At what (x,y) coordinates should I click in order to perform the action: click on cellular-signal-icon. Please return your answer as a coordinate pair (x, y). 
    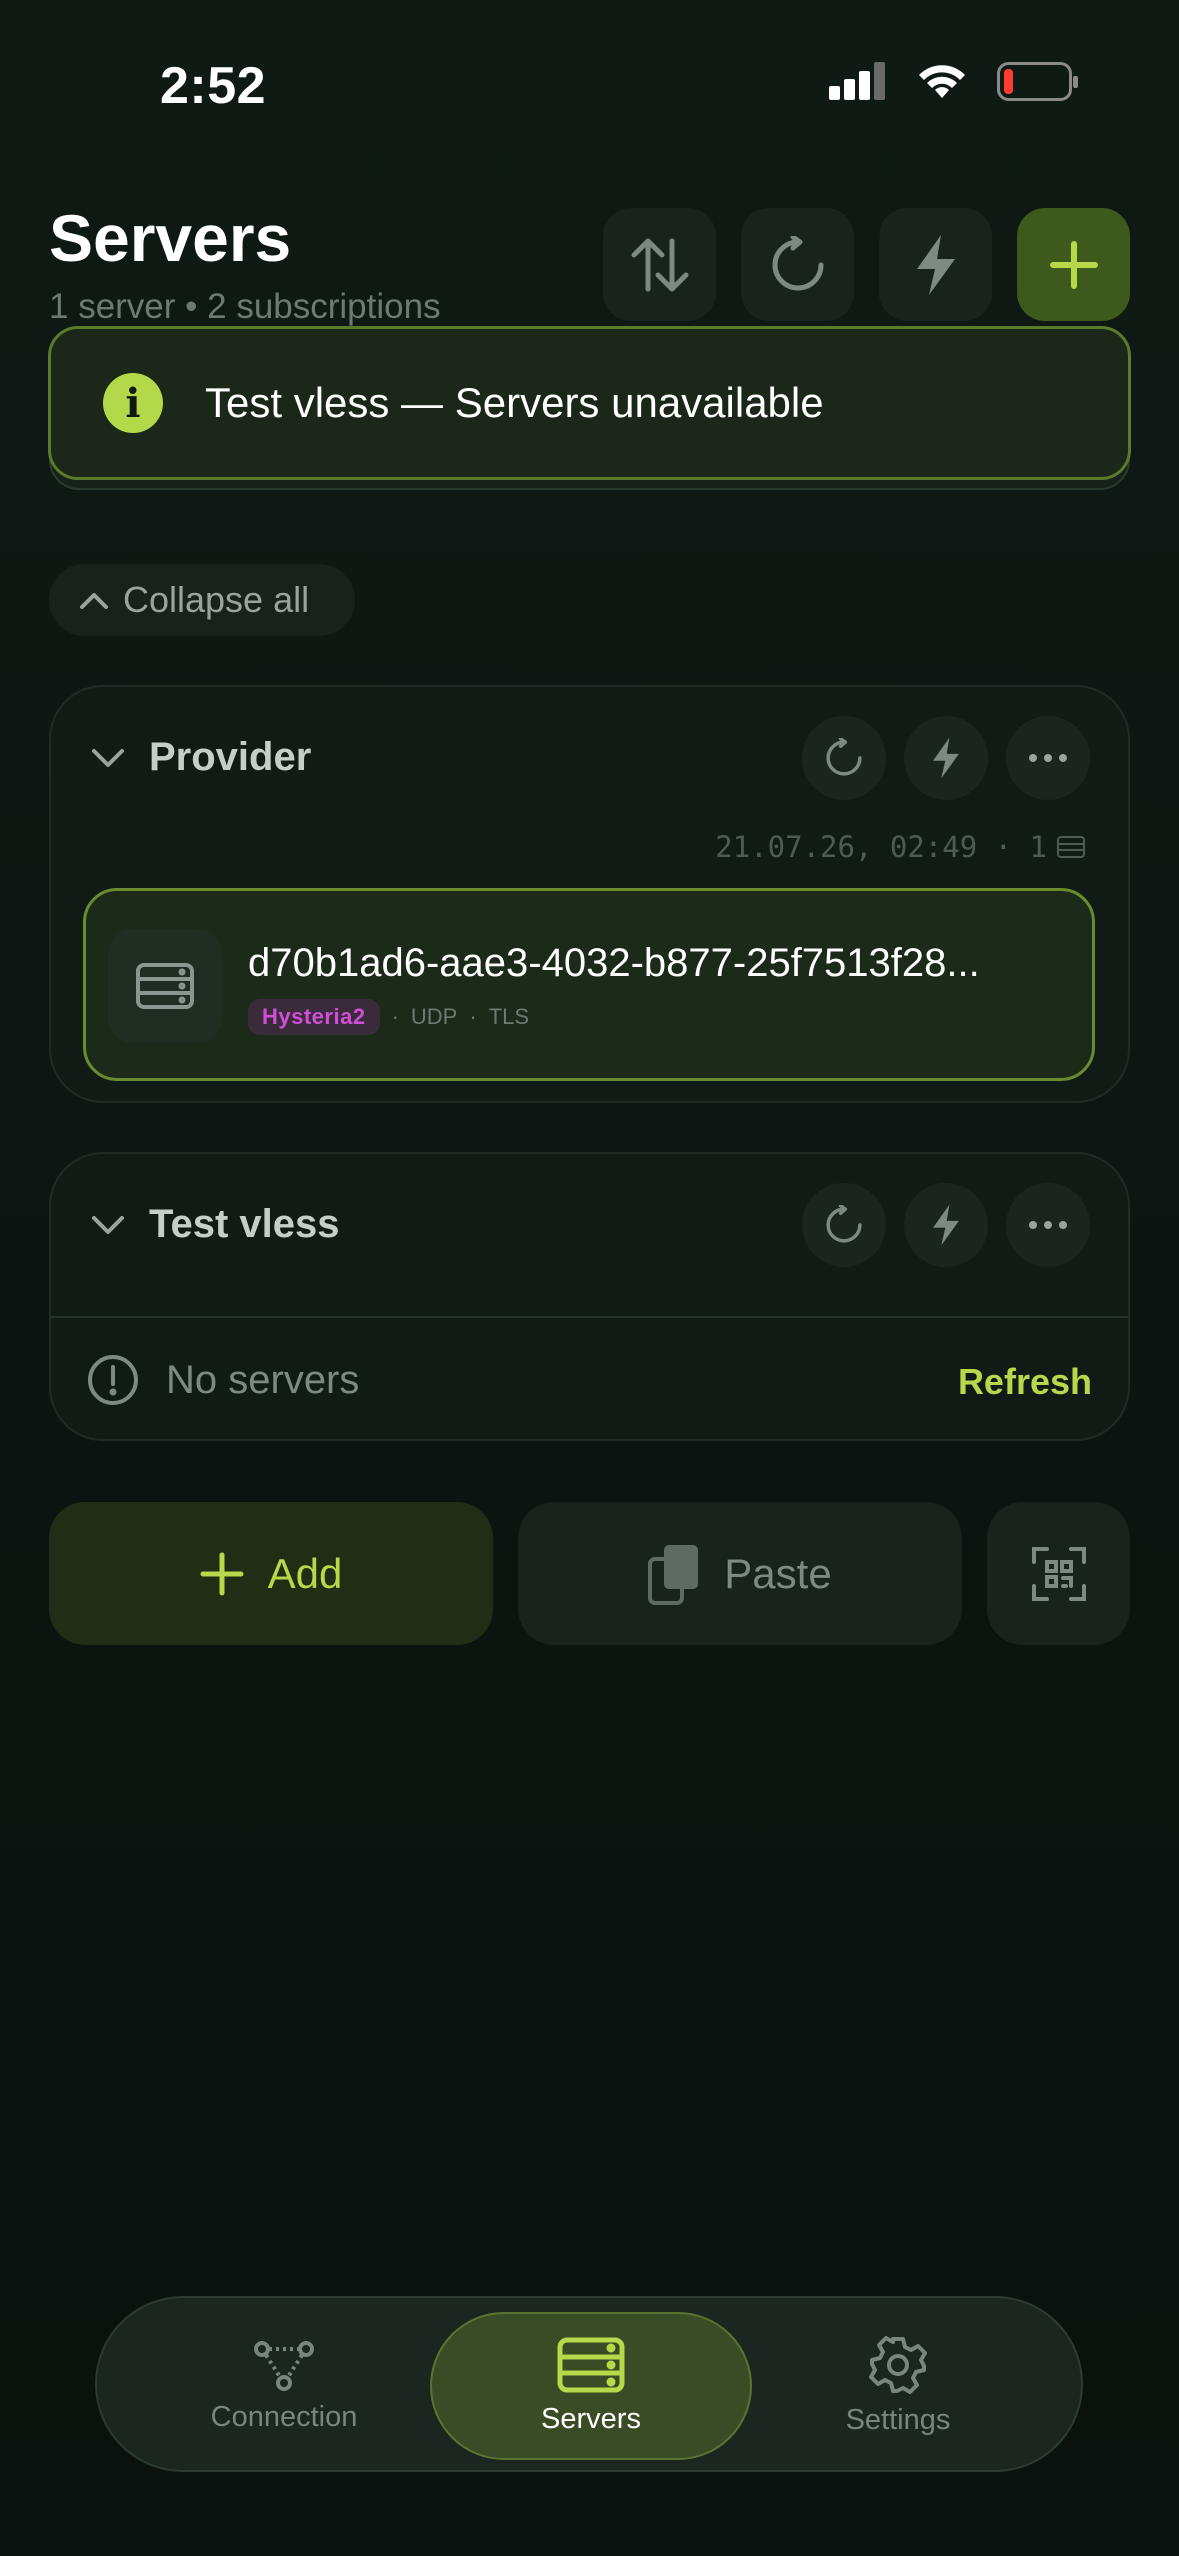
    Looking at the image, I should click on (857, 81).